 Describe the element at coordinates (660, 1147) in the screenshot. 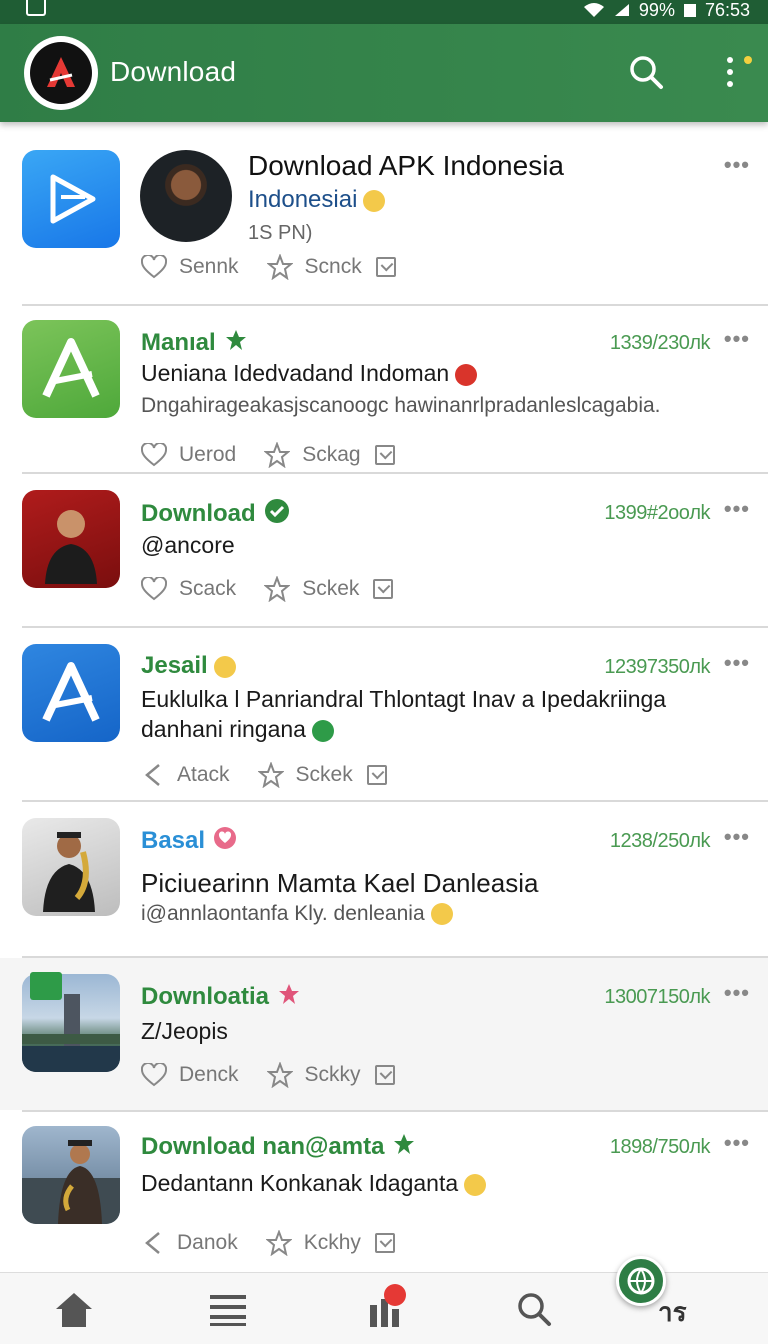

I see `item-meta: 1898/750лk` at that location.